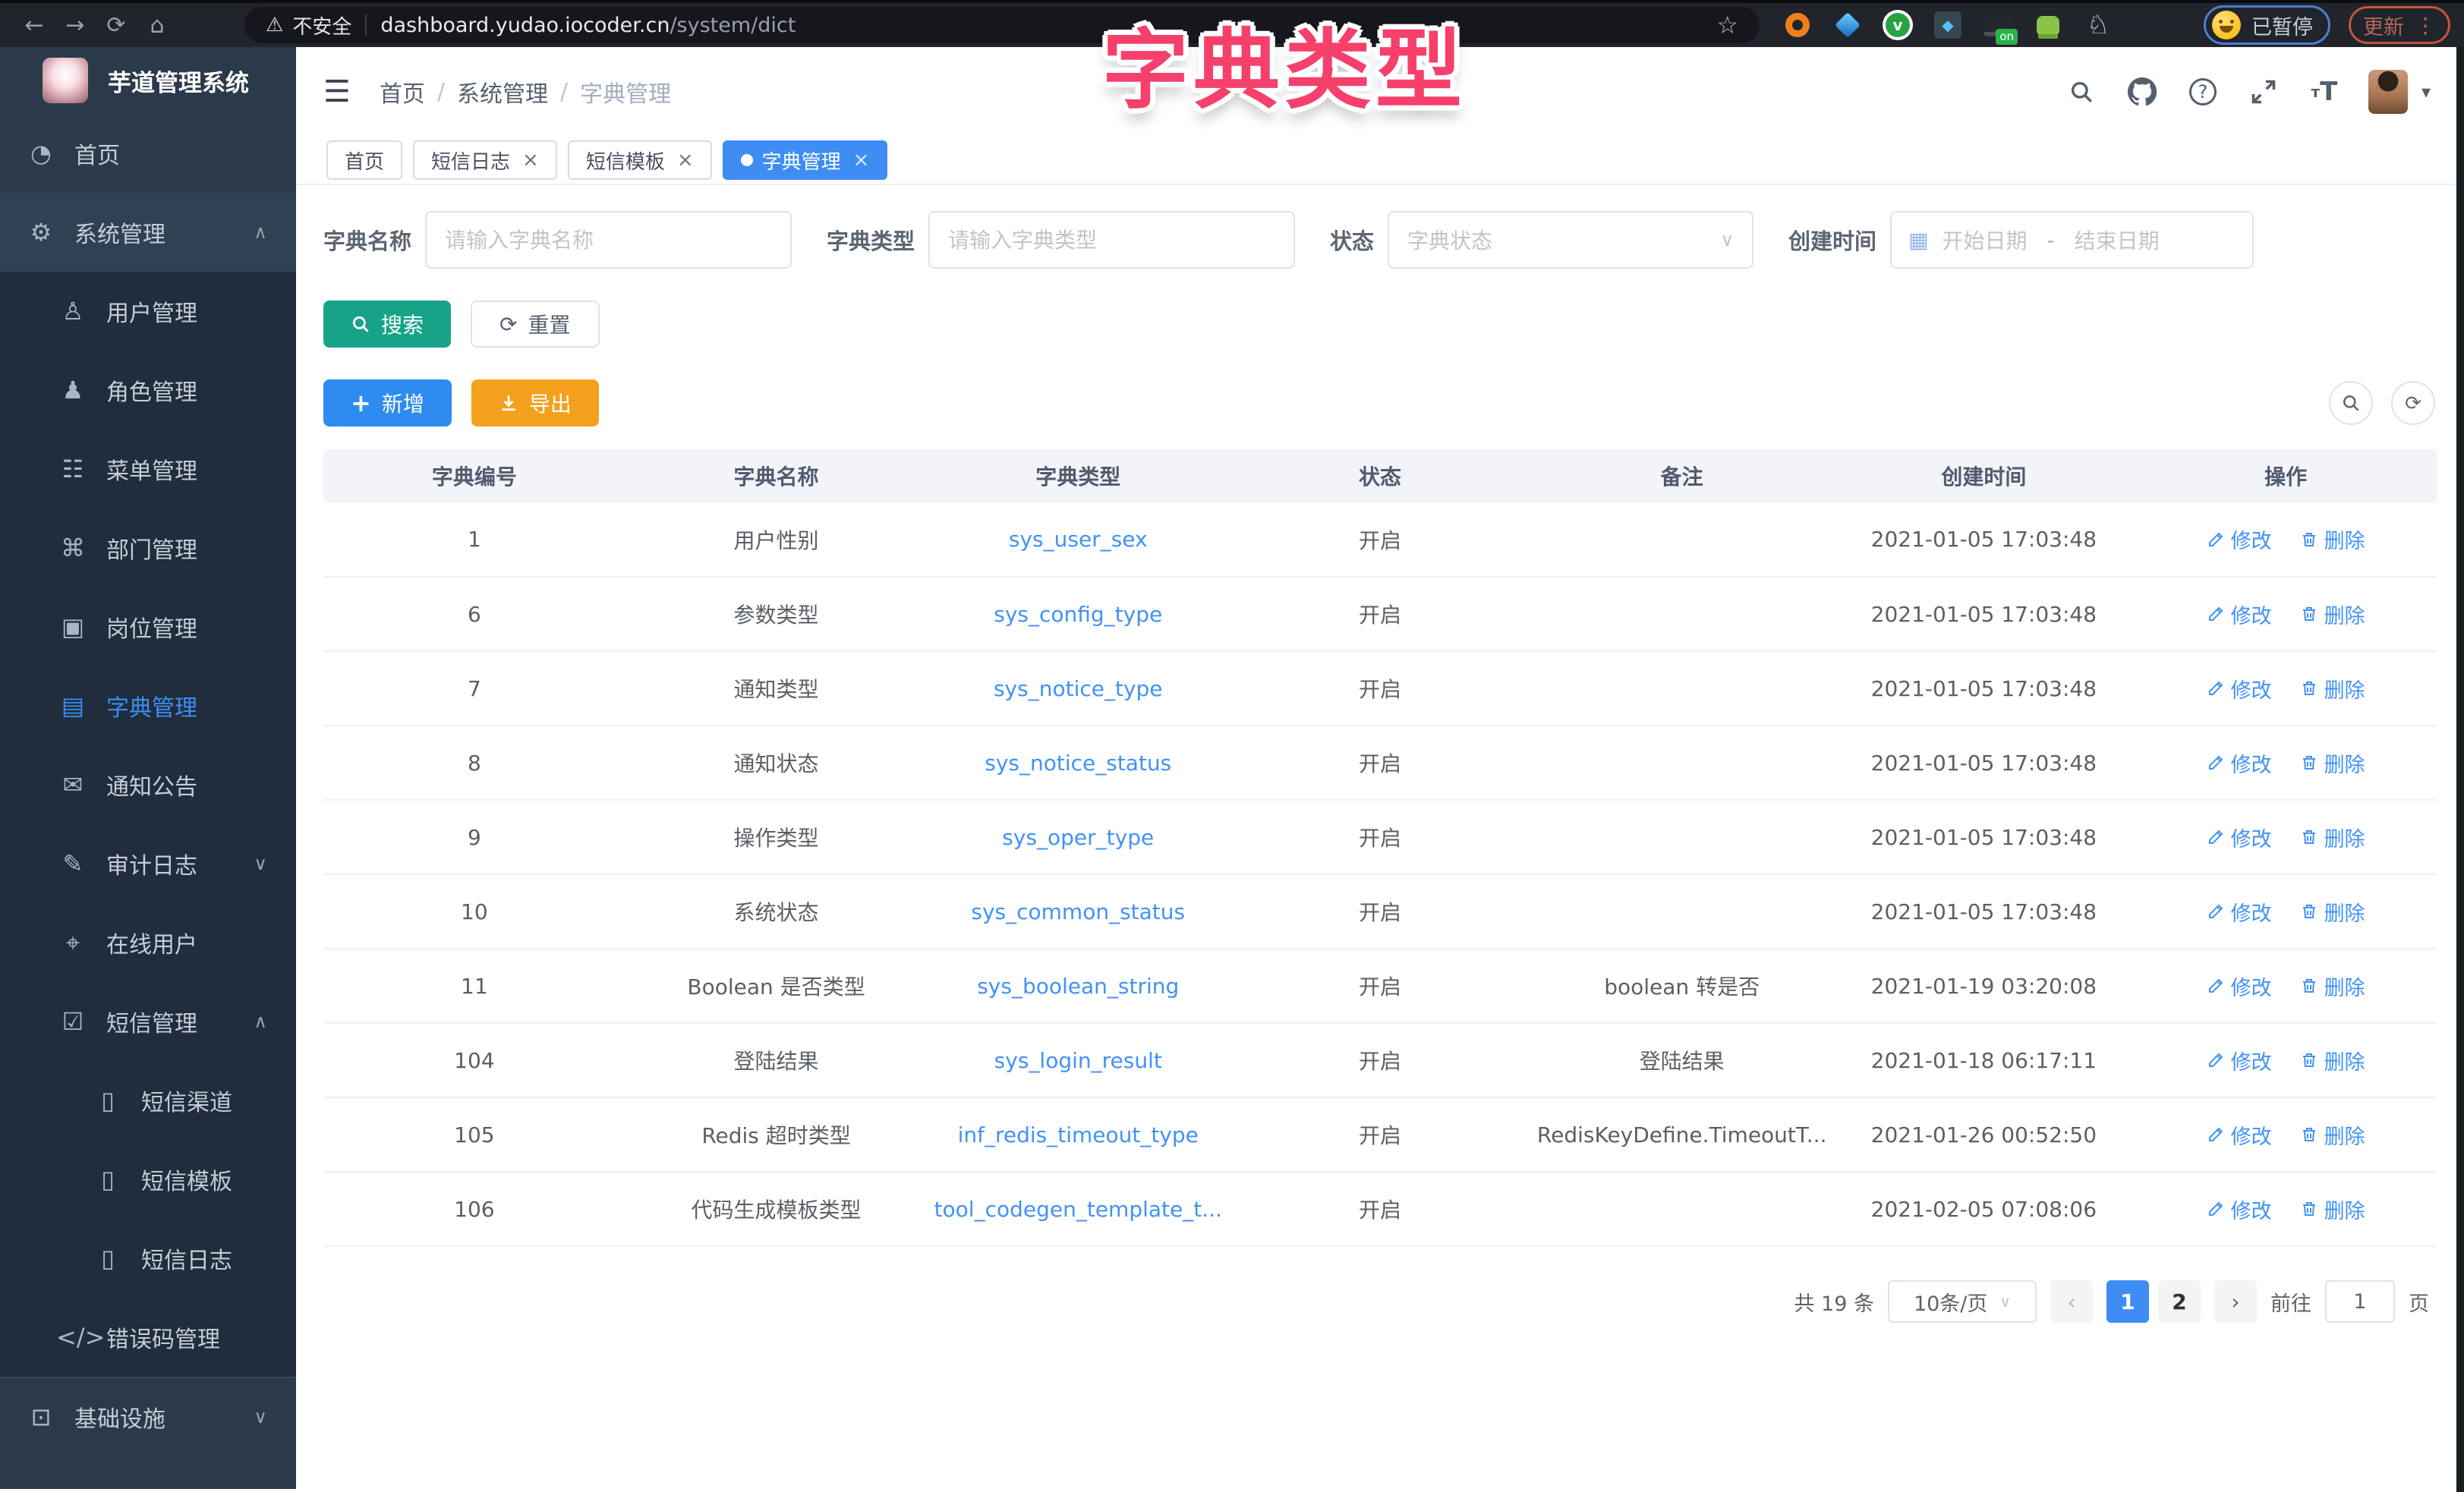  I want to click on sidebar-menu-item: ☑ 短信管理 ∧, so click(148, 1021).